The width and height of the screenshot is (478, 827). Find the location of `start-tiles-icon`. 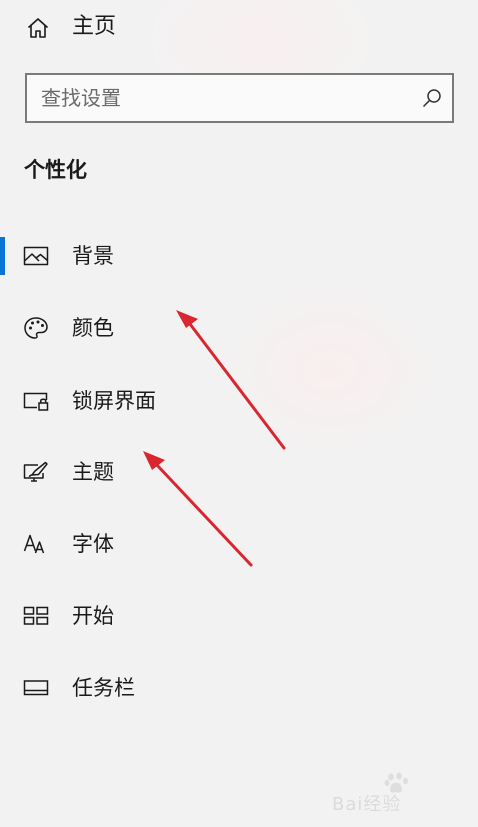

start-tiles-icon is located at coordinates (36, 616).